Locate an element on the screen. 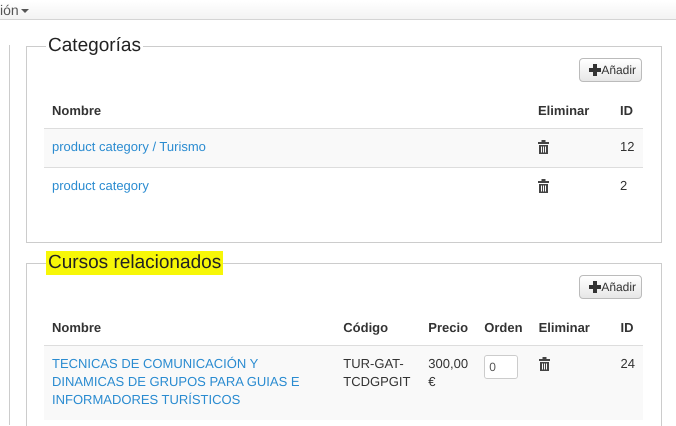 This screenshot has height=426, width=676. table-cell: 24 is located at coordinates (627, 363).